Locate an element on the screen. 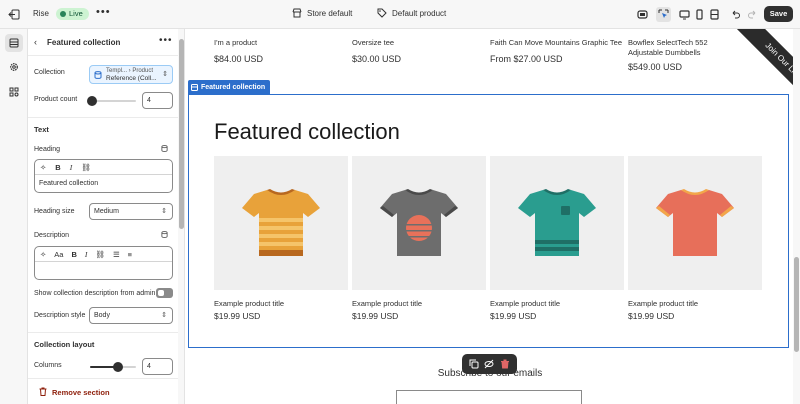 This screenshot has width=800, height=404. tag-icon is located at coordinates (382, 13).